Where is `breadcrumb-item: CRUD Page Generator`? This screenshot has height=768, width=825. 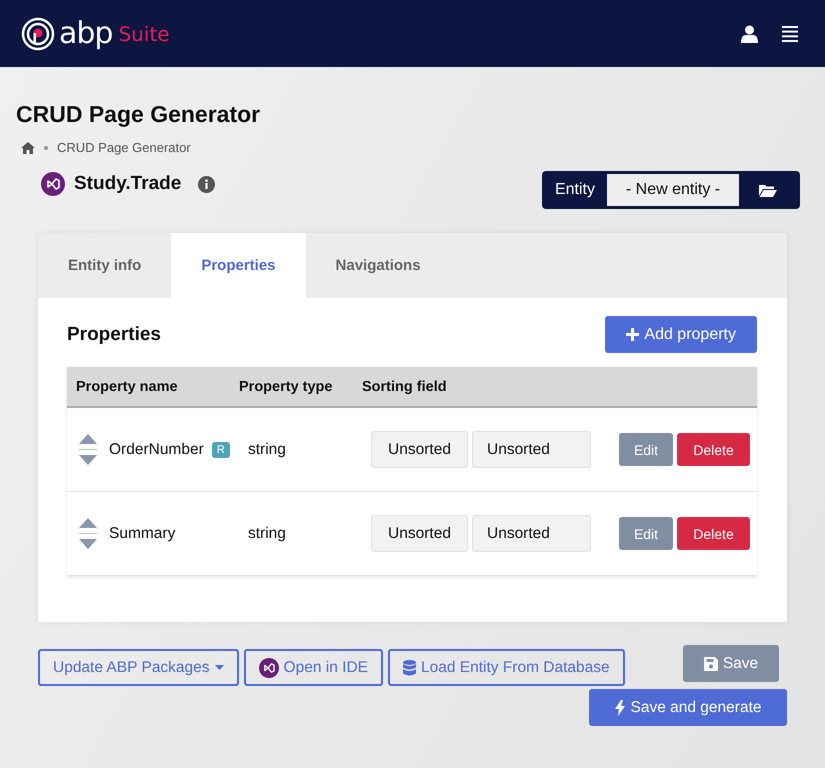
breadcrumb-item: CRUD Page Generator is located at coordinates (124, 147).